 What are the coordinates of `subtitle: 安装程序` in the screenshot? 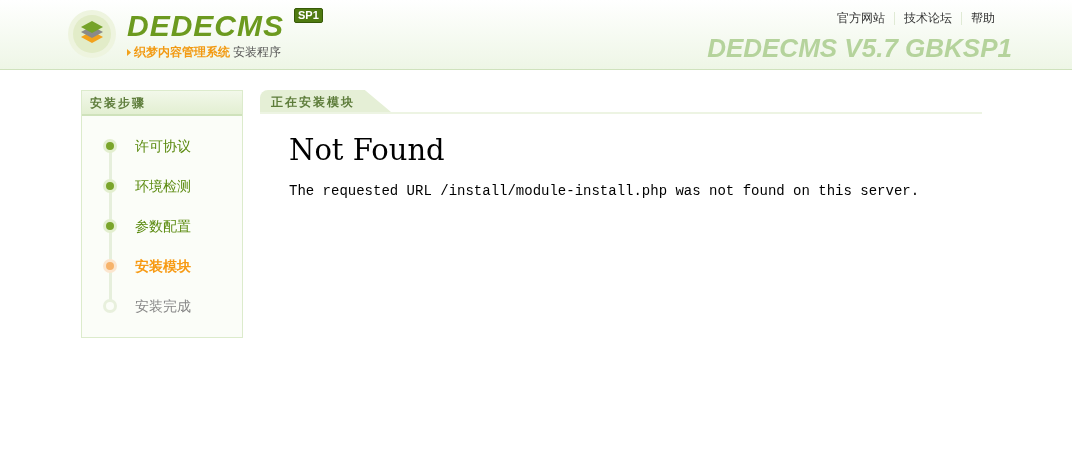 It's located at (257, 52).